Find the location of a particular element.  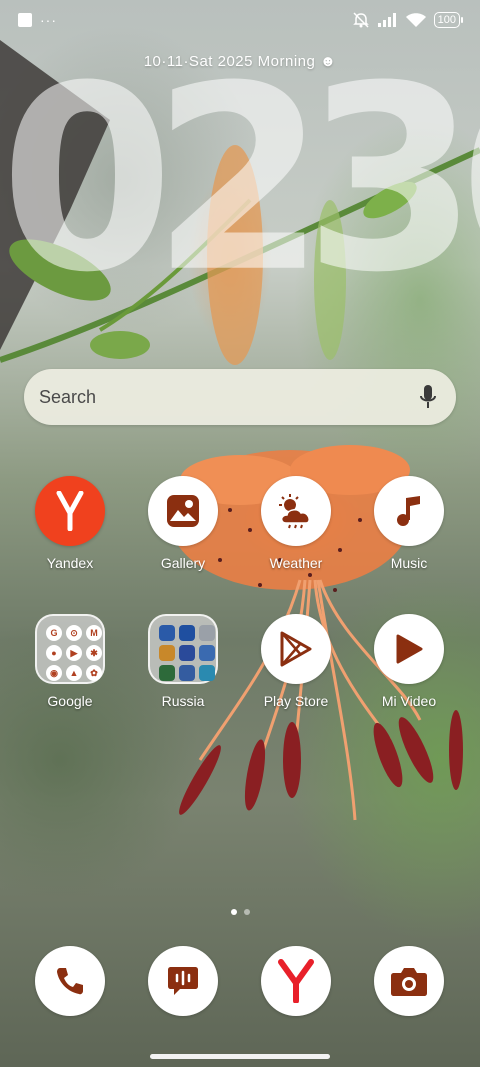

camera-icon is located at coordinates (409, 981).